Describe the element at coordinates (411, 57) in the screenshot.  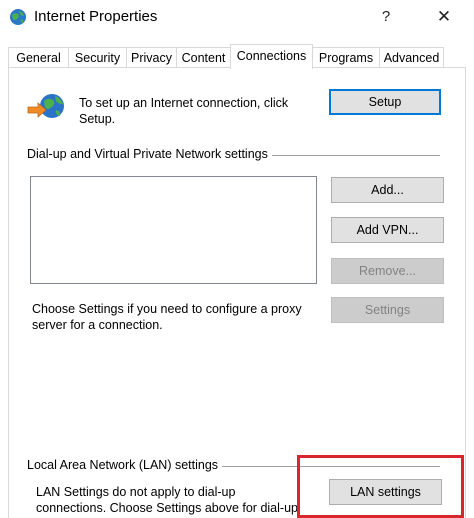
I see `tab-advanced: Advanced` at that location.